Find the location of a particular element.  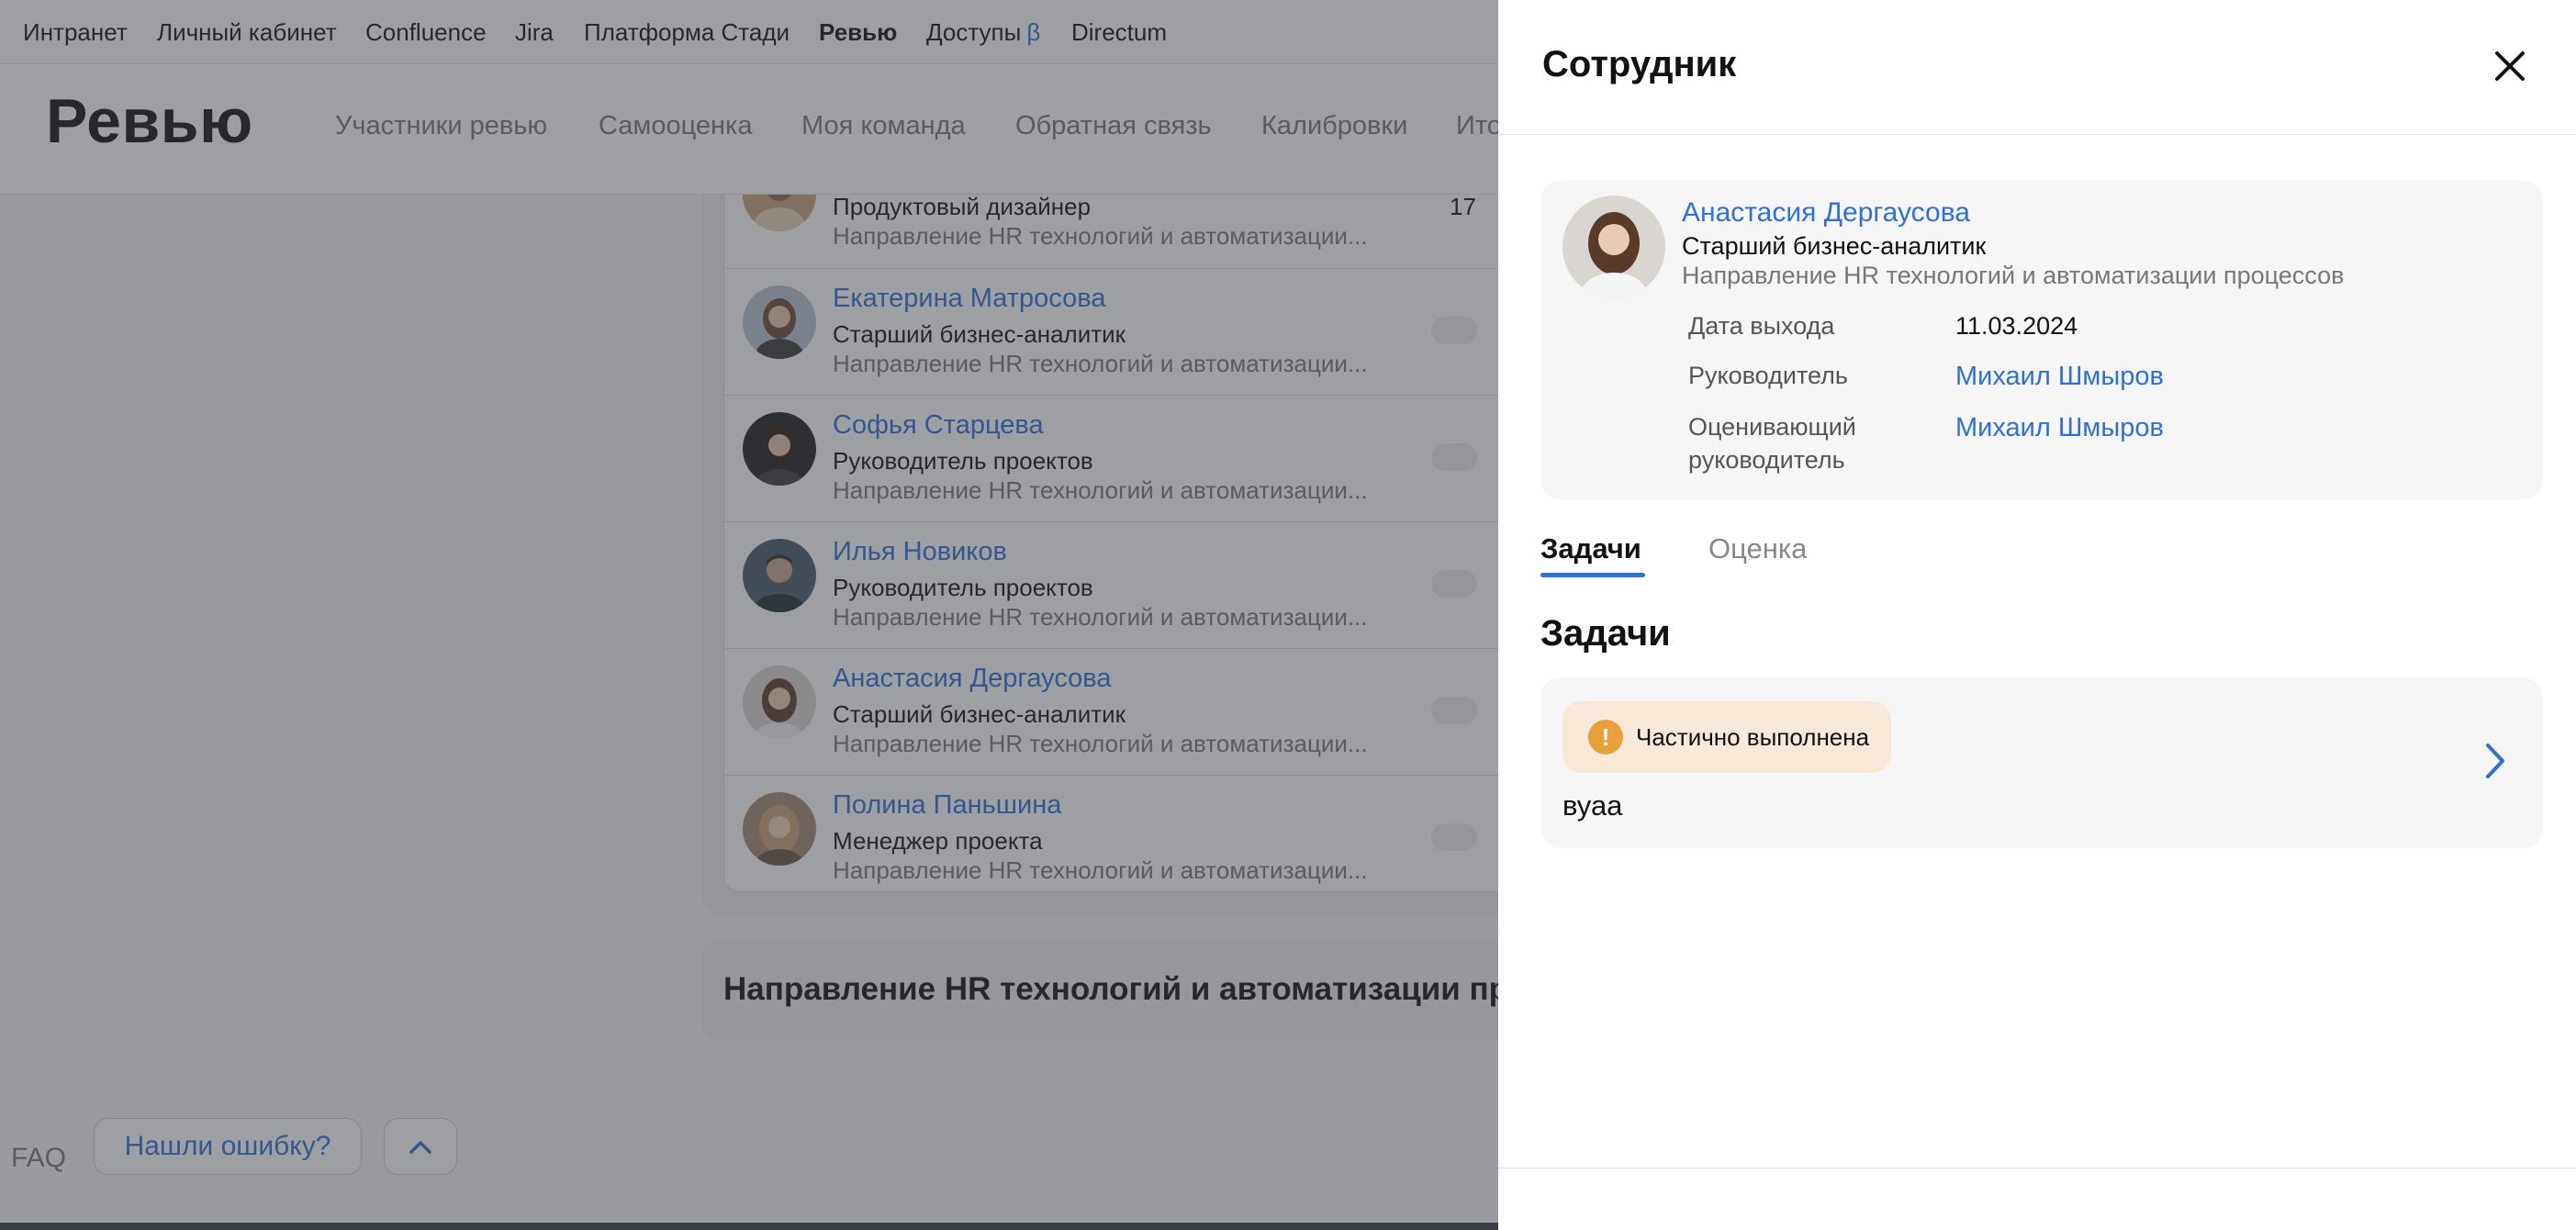

tab-tasks: Задачи is located at coordinates (1590, 549).